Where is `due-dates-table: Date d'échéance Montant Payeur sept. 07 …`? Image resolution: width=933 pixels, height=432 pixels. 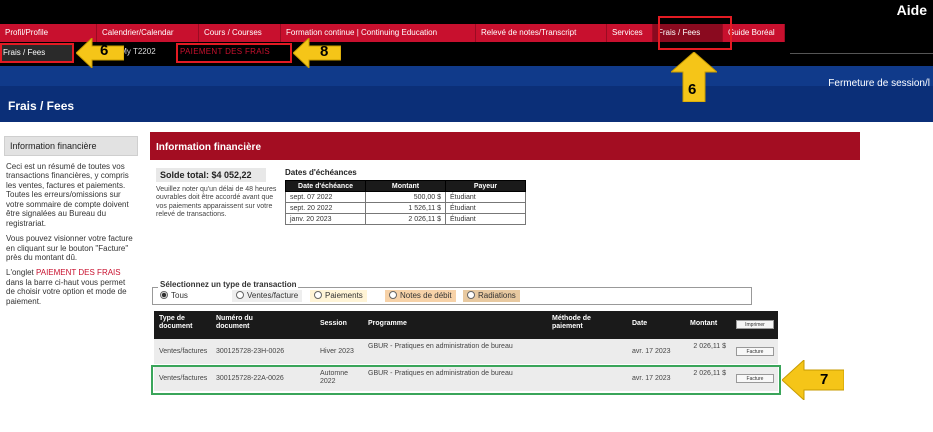
due-dates-table: Date d'échéance Montant Payeur sept. 07 … is located at coordinates (405, 202).